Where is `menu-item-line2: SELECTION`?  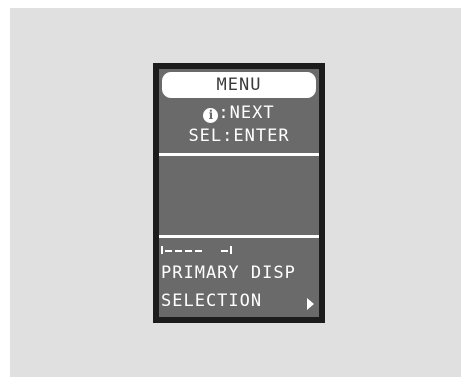 menu-item-line2: SELECTION is located at coordinates (212, 301).